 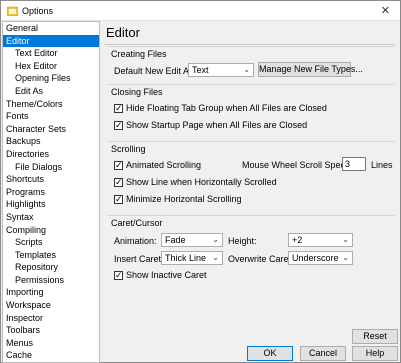 I want to click on sidebar-item-permissions: Permissions, so click(x=51, y=280).